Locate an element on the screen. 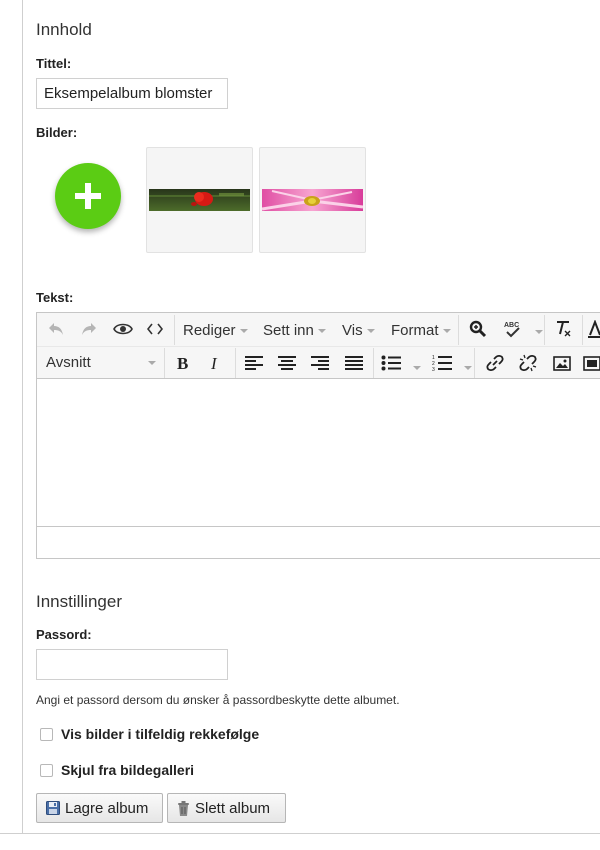 The width and height of the screenshot is (600, 850). svg-text: B is located at coordinates (182, 363).